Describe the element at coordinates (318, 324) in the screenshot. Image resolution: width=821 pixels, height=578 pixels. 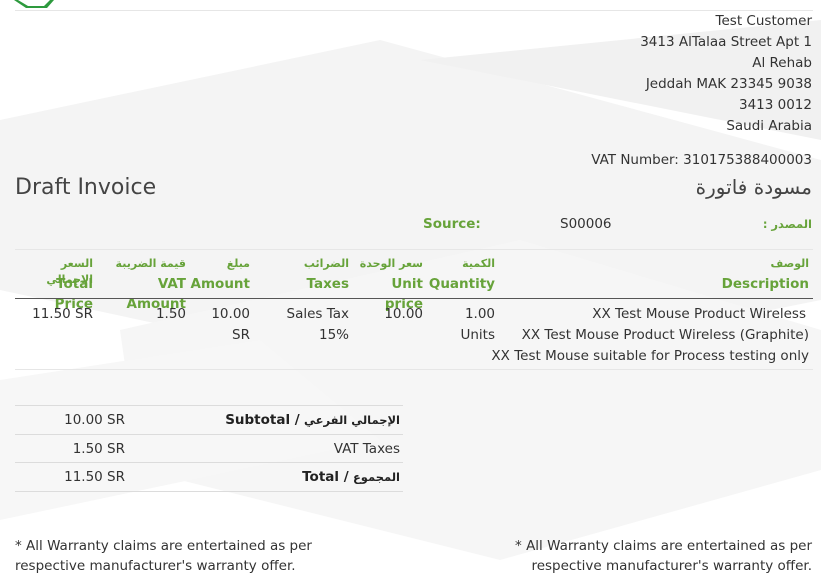
I see `cell-taxes: Sales Tax 15%` at that location.